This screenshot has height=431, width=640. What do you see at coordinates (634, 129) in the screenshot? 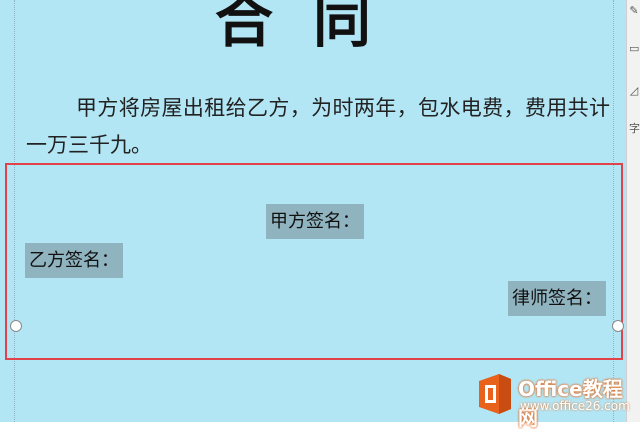
I see `text-icon: 字` at bounding box center [634, 129].